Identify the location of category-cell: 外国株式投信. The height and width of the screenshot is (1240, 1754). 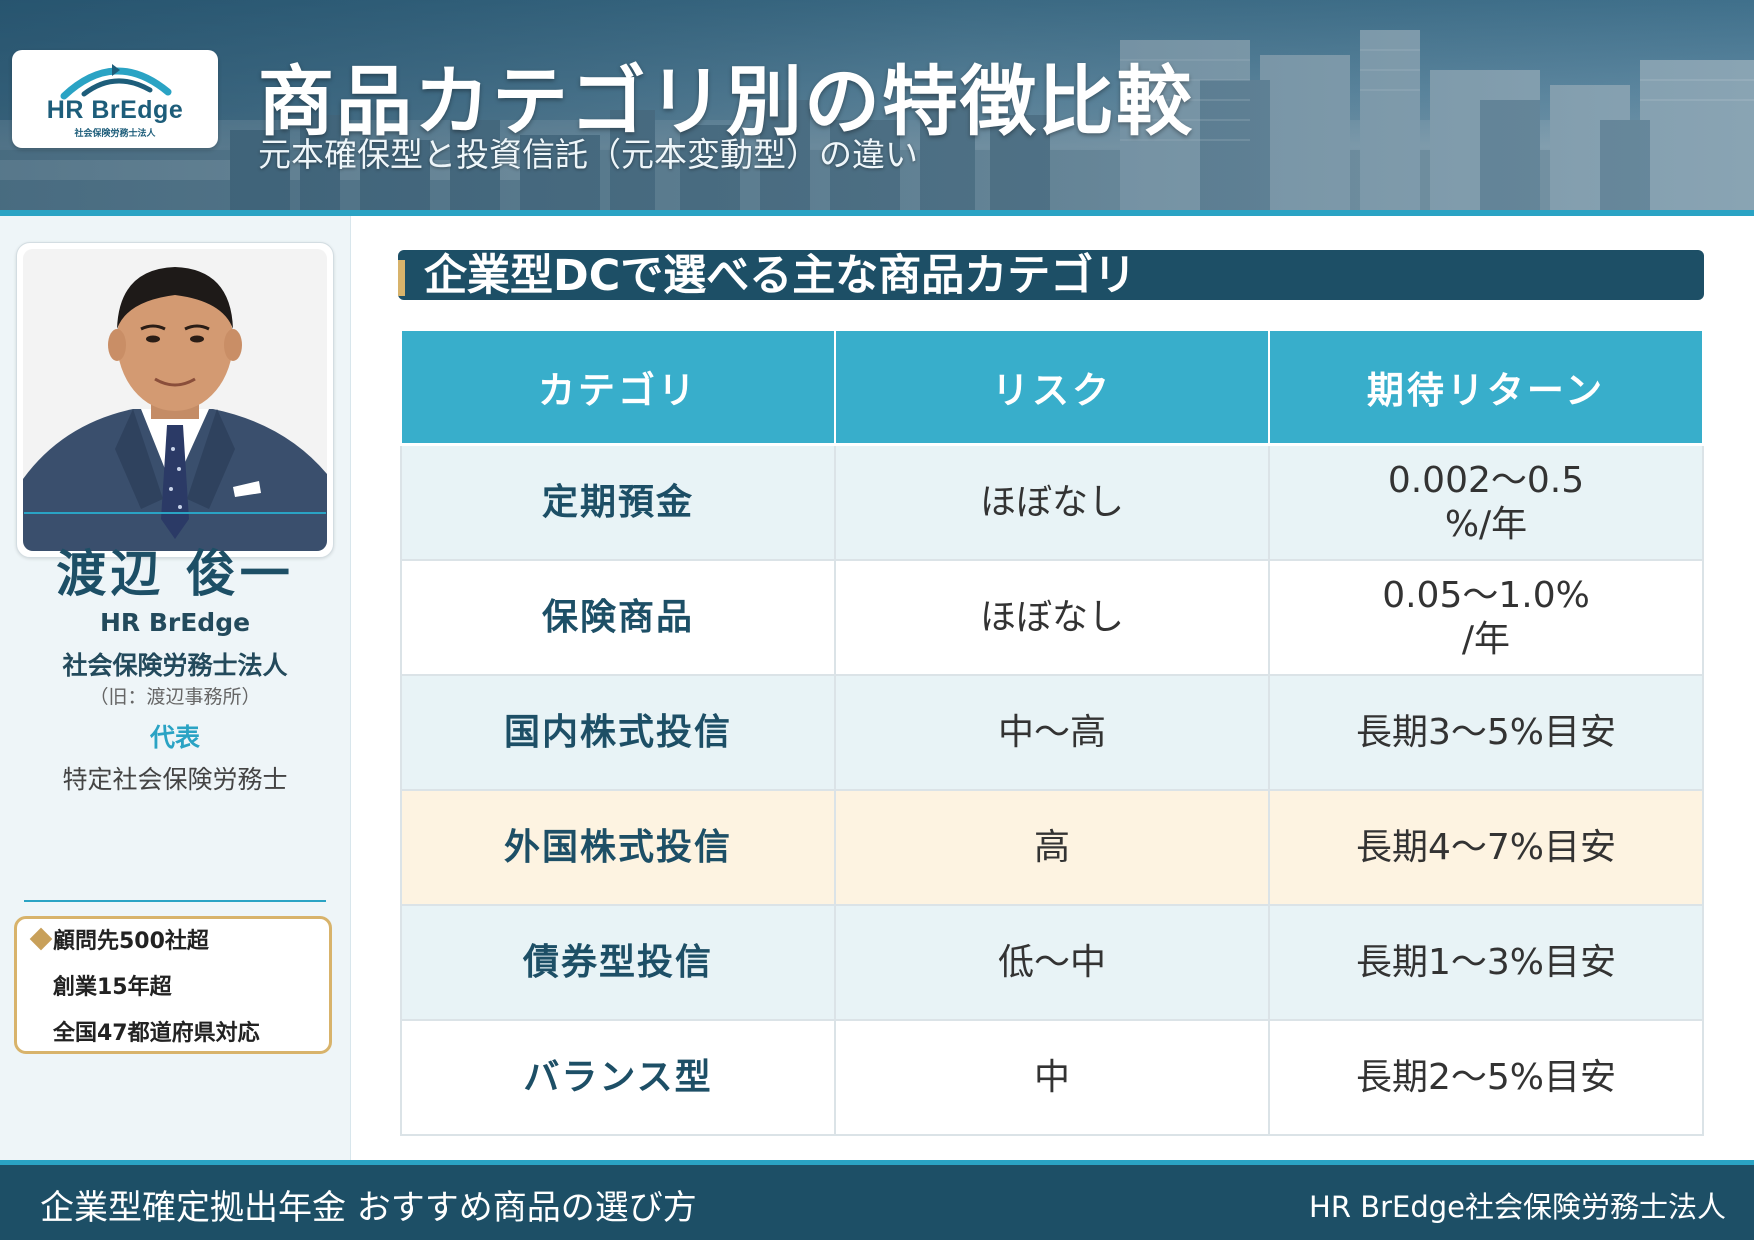
(618, 847).